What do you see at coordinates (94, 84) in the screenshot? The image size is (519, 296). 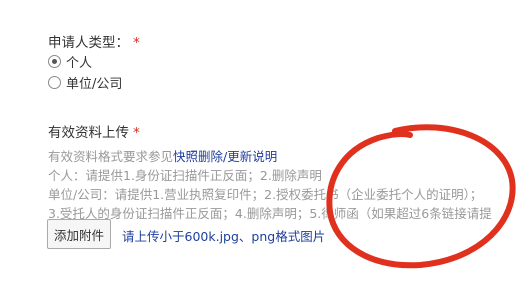 I see `radio-label-company: 单位/公司` at bounding box center [94, 84].